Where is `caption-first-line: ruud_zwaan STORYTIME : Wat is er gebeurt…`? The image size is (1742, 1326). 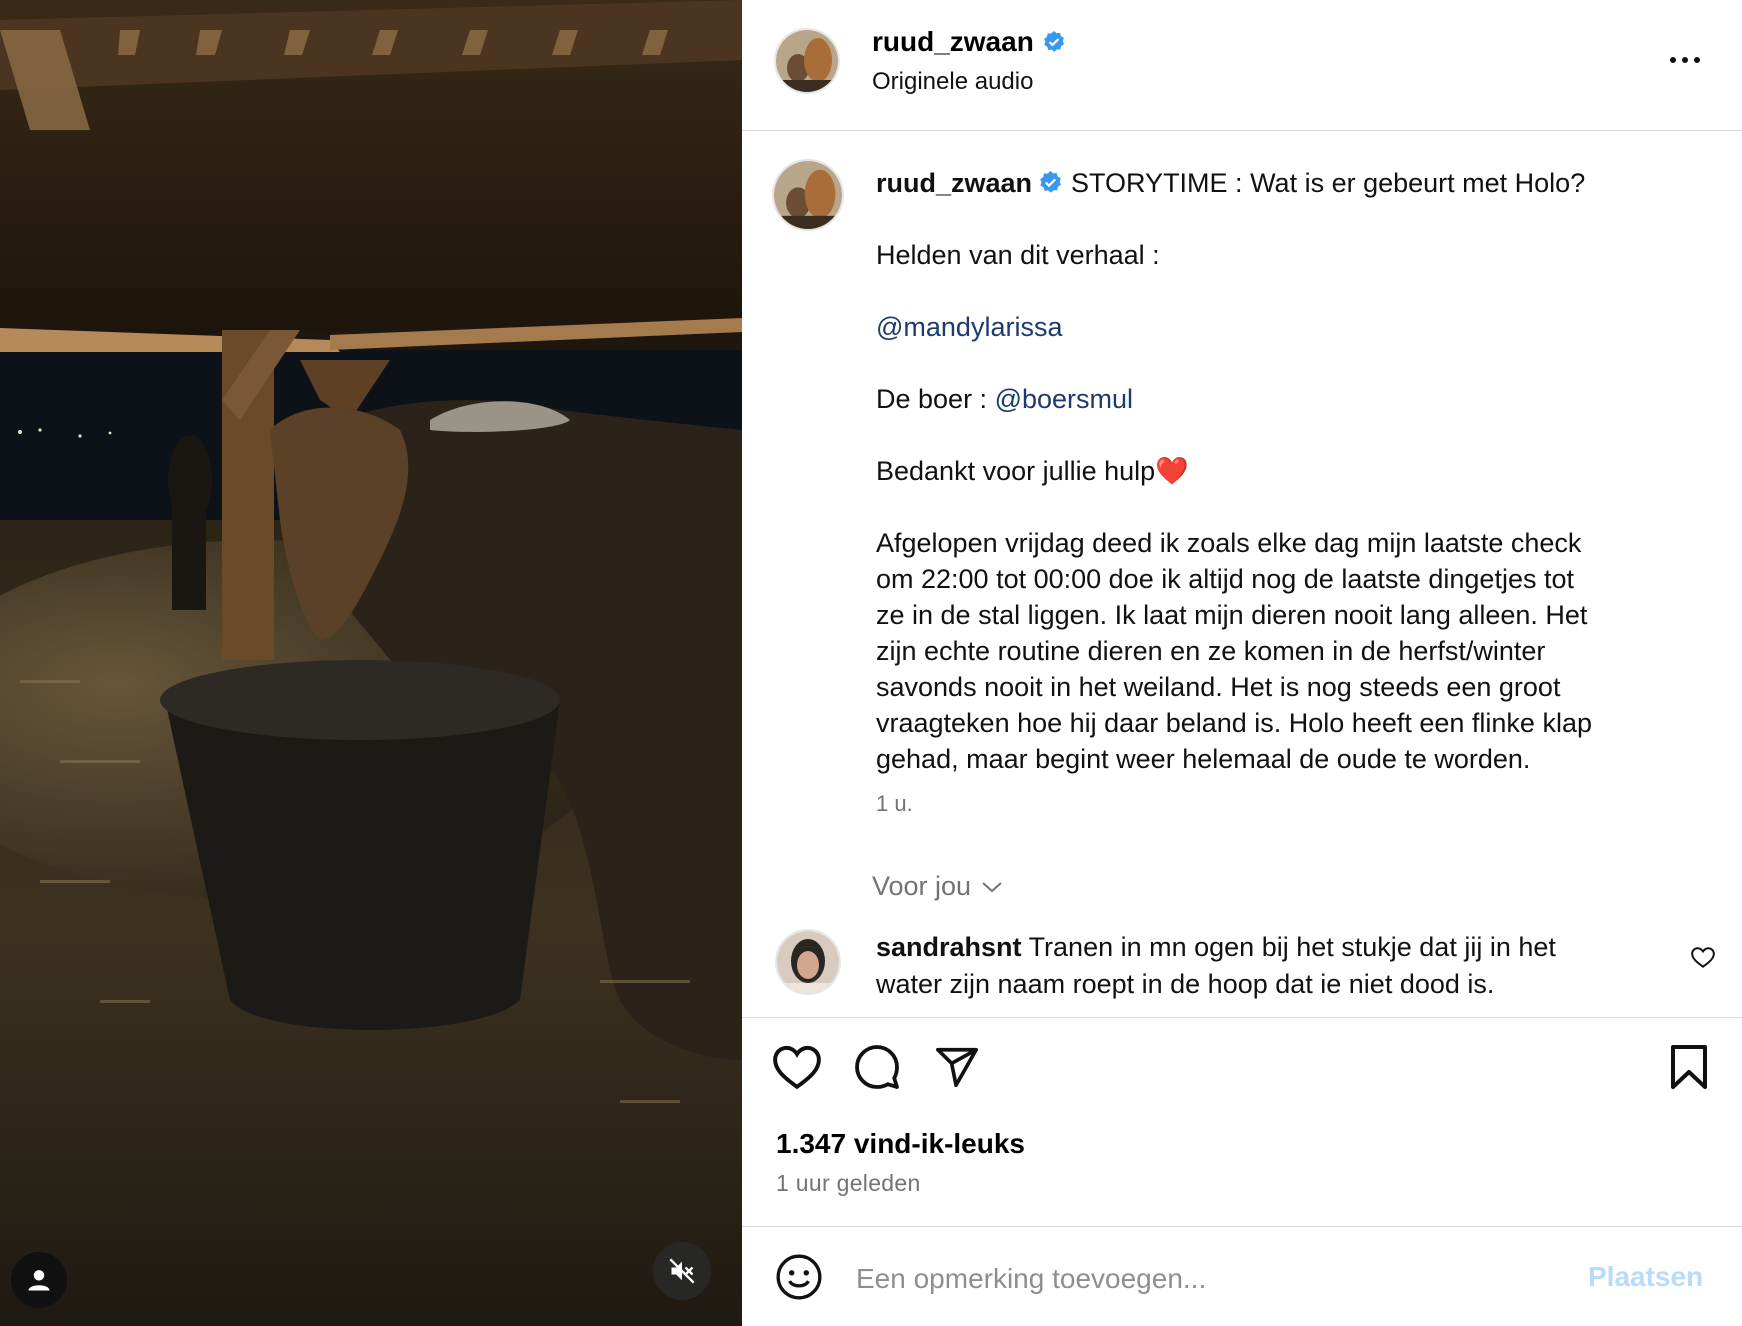
caption-first-line: ruud_zwaan STORYTIME : Wat is er gebeurt… is located at coordinates (1286, 183).